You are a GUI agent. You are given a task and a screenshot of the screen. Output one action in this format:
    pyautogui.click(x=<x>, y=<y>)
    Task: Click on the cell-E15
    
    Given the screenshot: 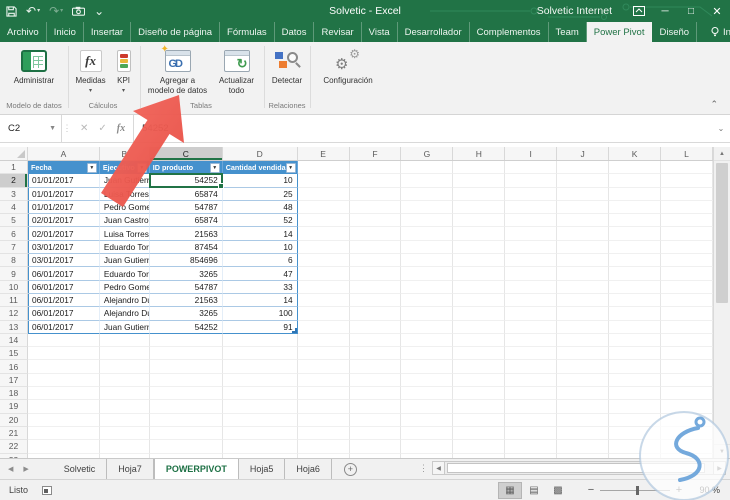 What is the action you would take?
    pyautogui.click(x=323, y=354)
    